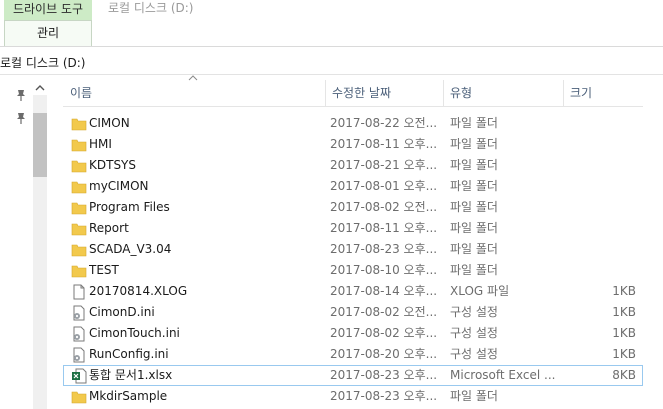 This screenshot has width=663, height=409. What do you see at coordinates (40, 145) in the screenshot?
I see `scrollbar-thumb` at bounding box center [40, 145].